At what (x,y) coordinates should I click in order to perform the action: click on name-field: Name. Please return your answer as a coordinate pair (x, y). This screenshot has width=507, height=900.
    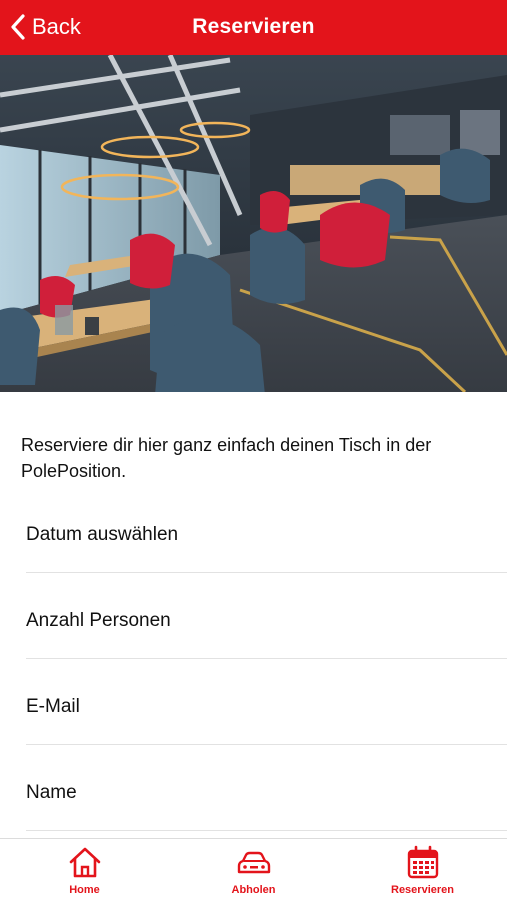
    Looking at the image, I should click on (266, 788).